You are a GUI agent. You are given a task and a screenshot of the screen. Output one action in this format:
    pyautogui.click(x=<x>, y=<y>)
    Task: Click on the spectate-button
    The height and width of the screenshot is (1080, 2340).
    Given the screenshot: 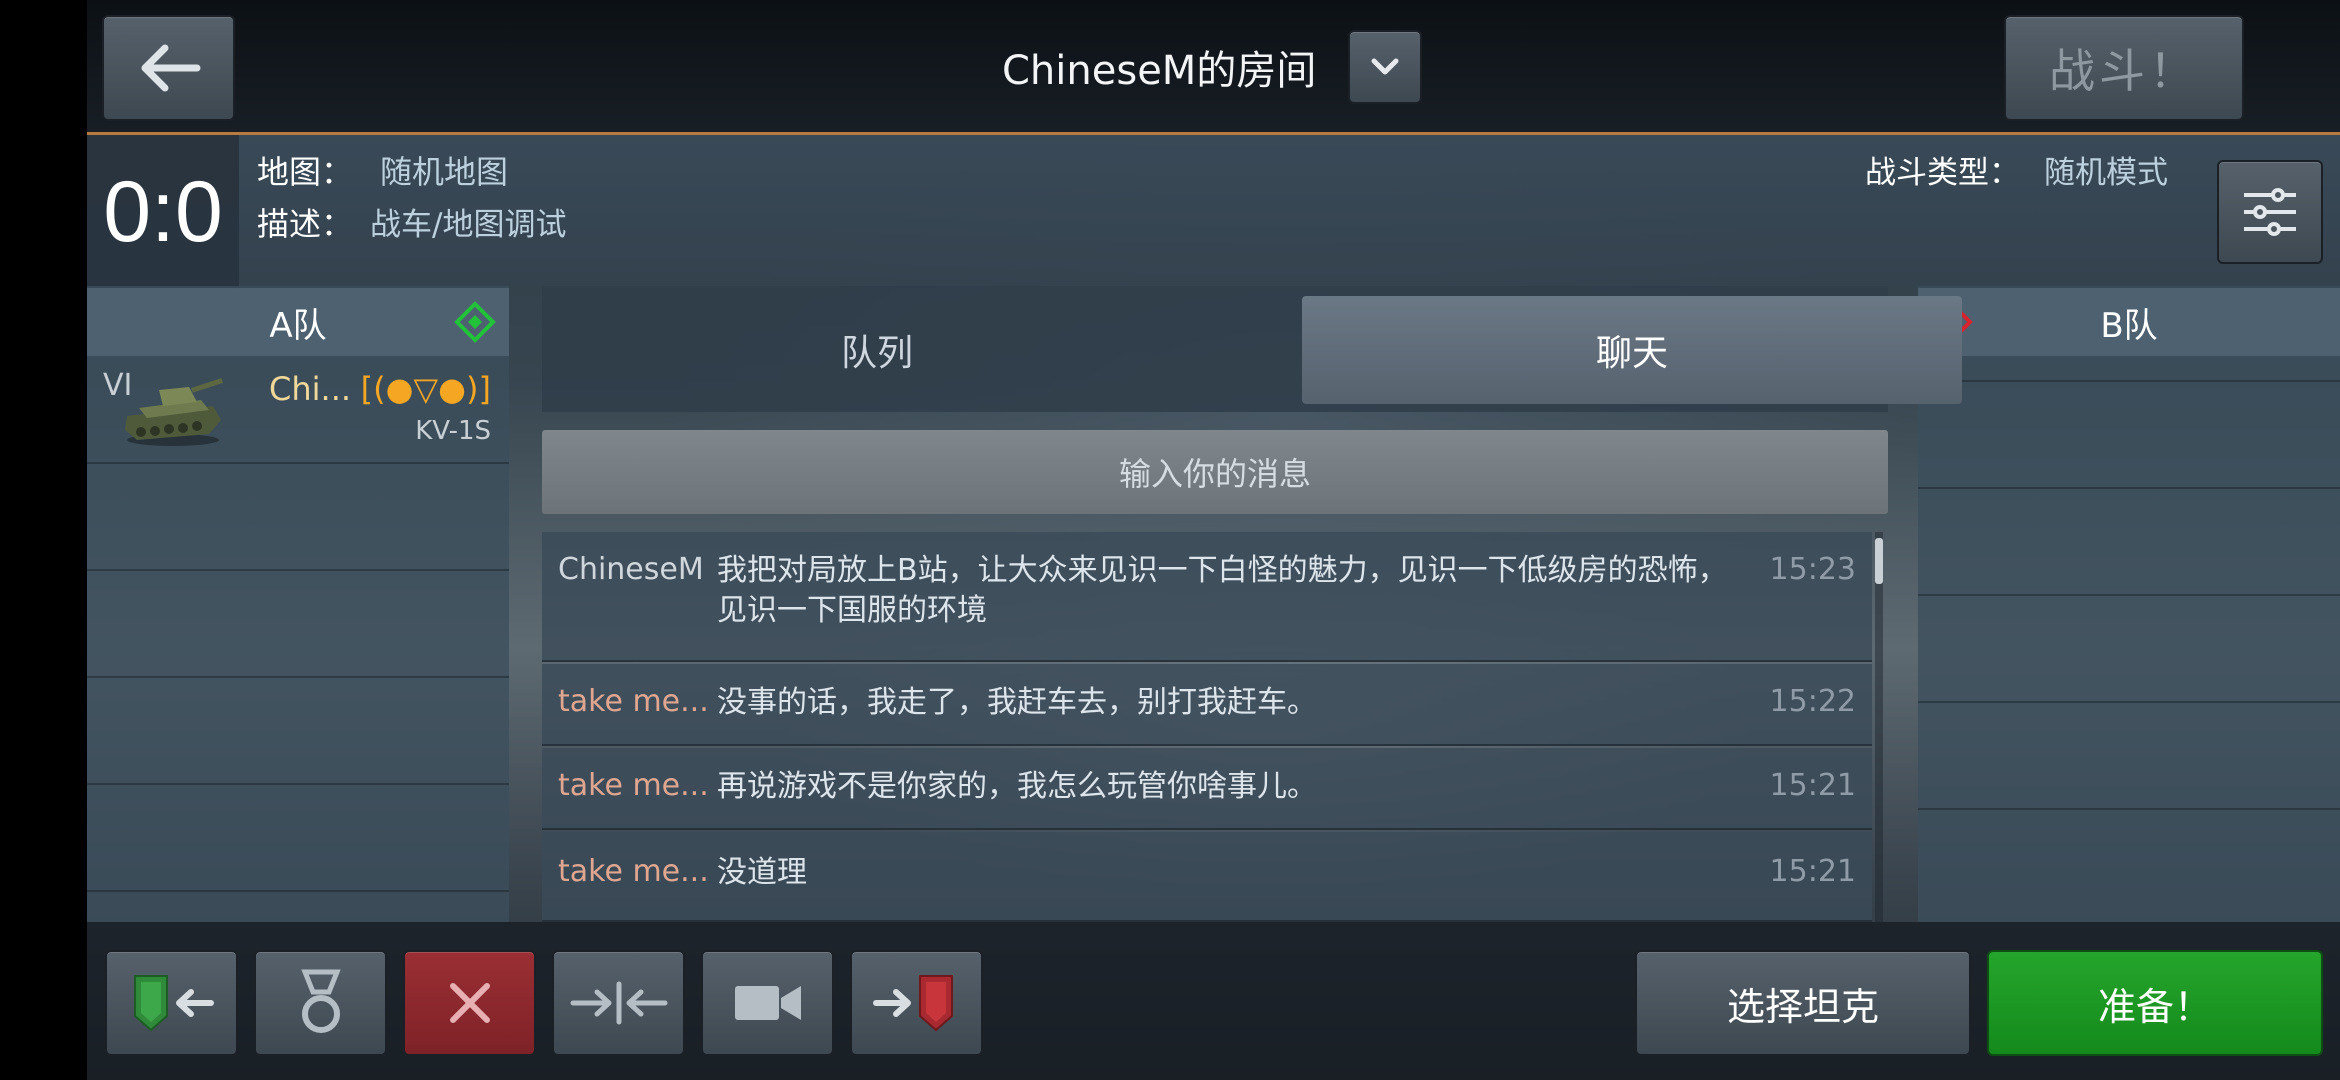 What is the action you would take?
    pyautogui.click(x=767, y=1003)
    